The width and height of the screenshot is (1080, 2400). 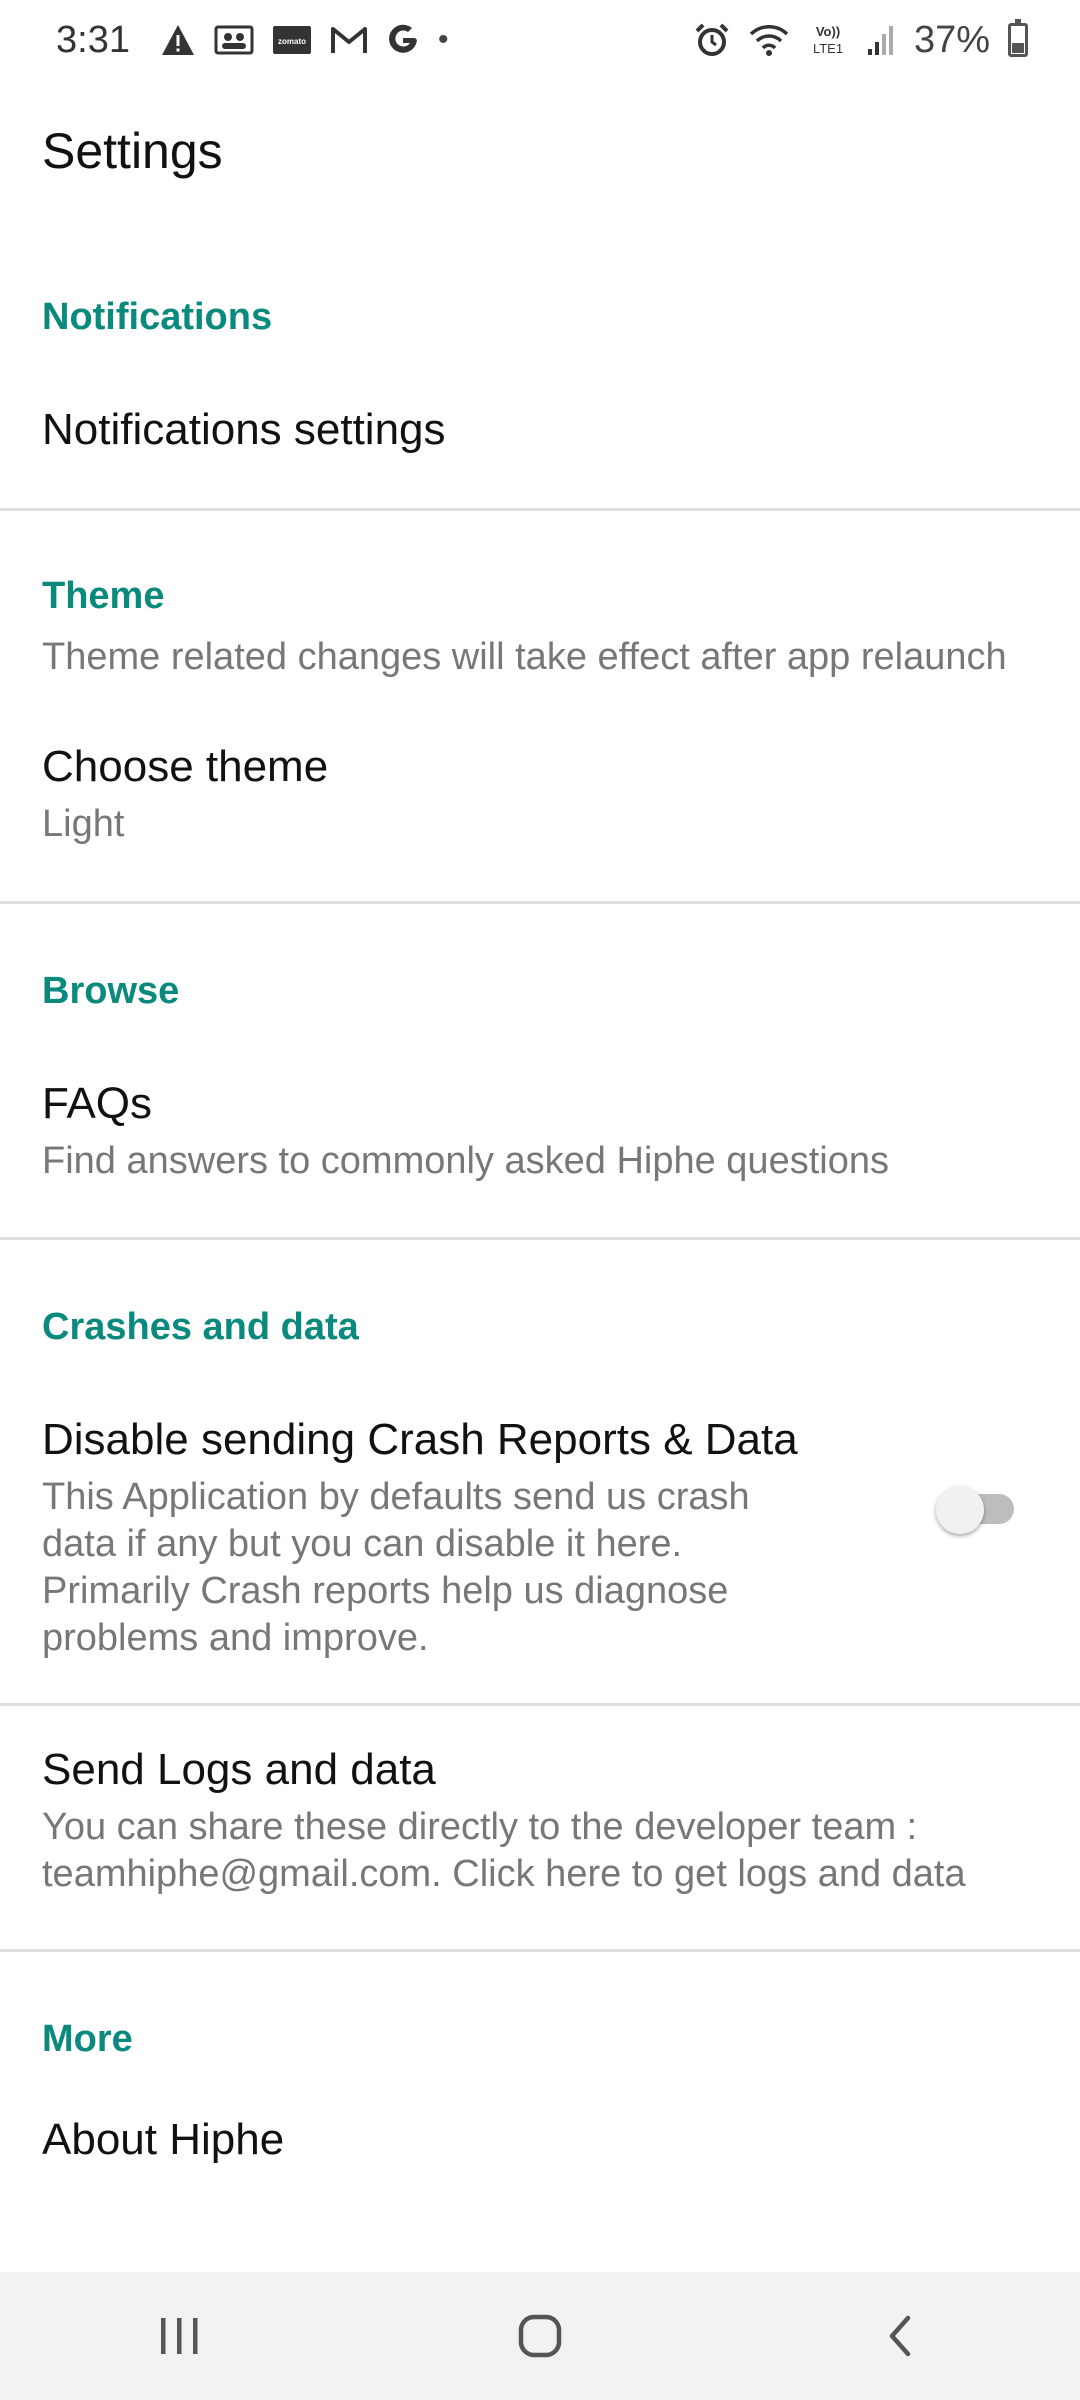 What do you see at coordinates (828, 48) in the screenshot?
I see `svg-text: LTE1` at bounding box center [828, 48].